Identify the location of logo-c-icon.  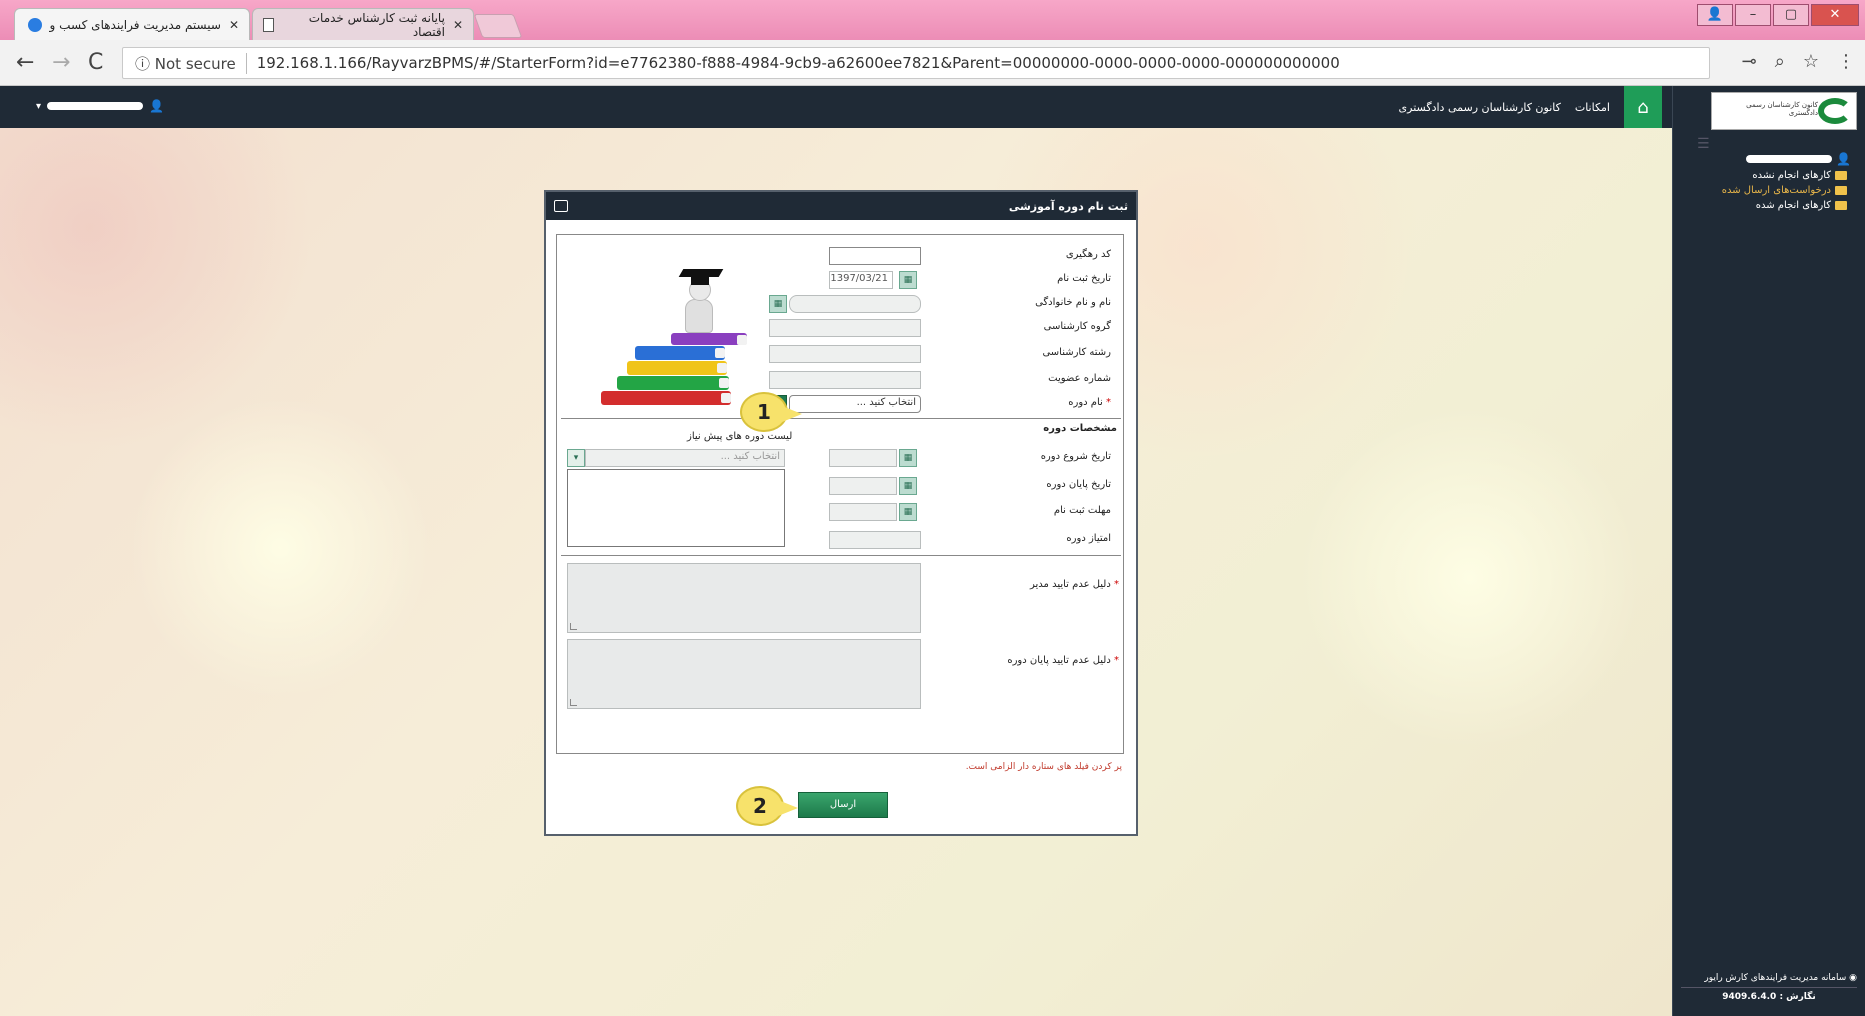
(1835, 111).